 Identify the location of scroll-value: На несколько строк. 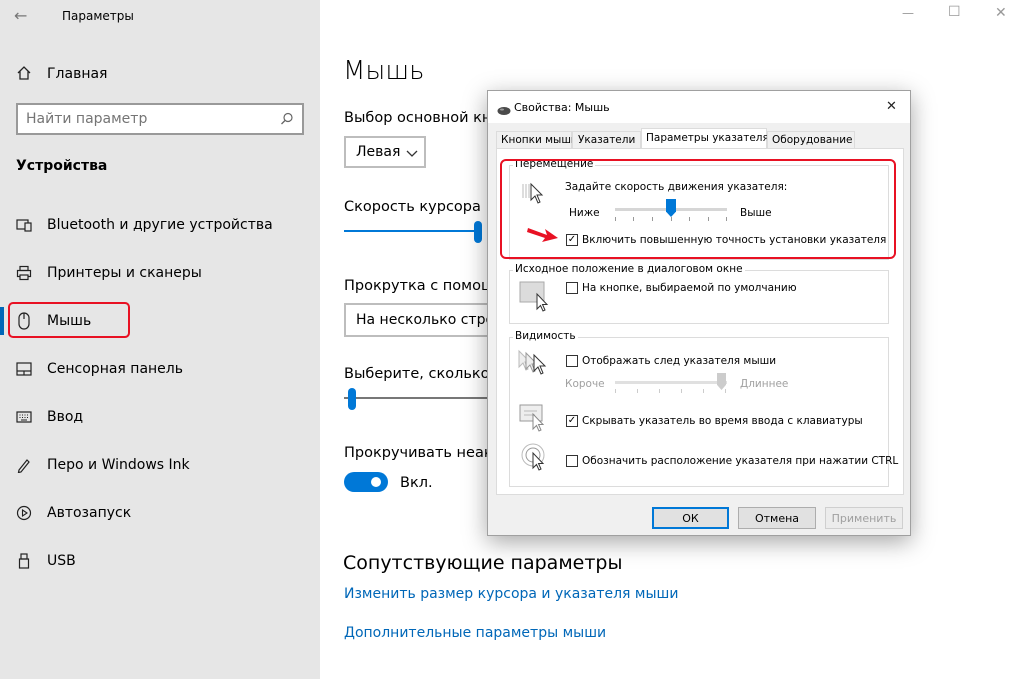
(429, 320).